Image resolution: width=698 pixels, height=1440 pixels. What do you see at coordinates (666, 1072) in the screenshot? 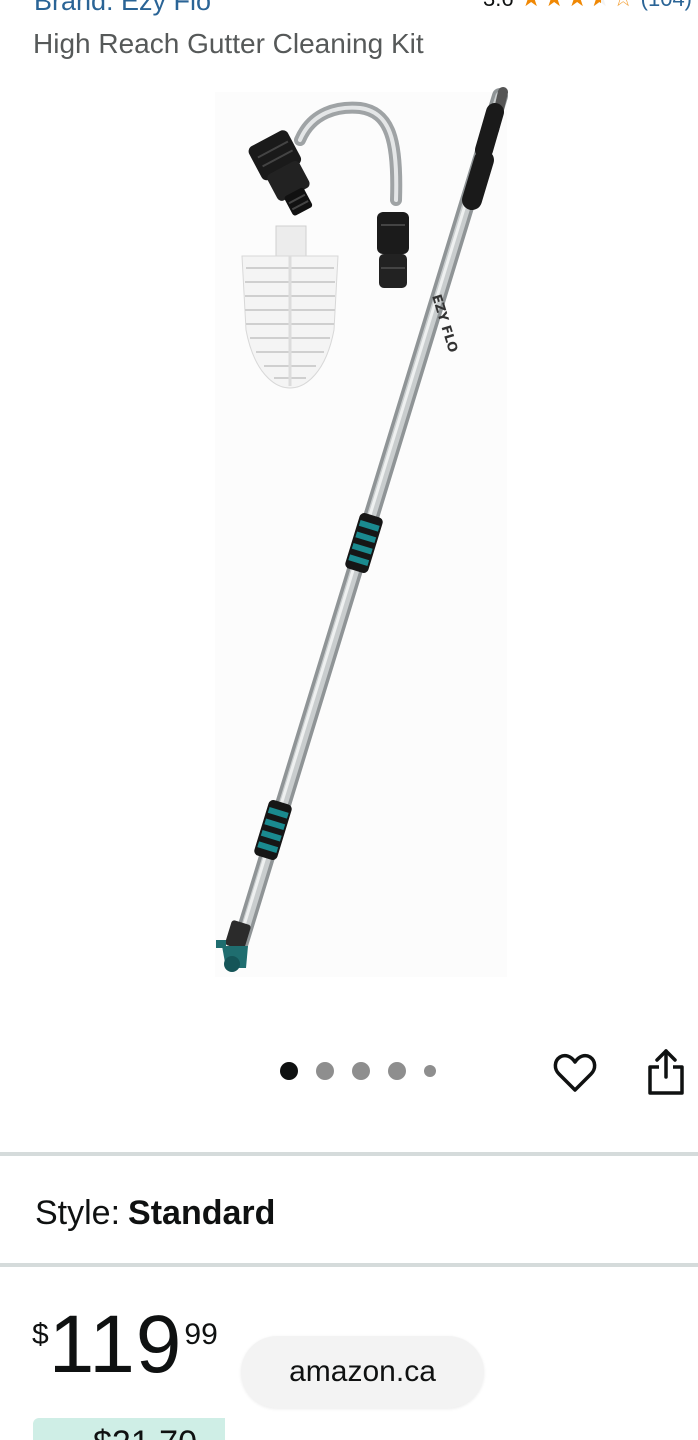
I see `share-icon` at bounding box center [666, 1072].